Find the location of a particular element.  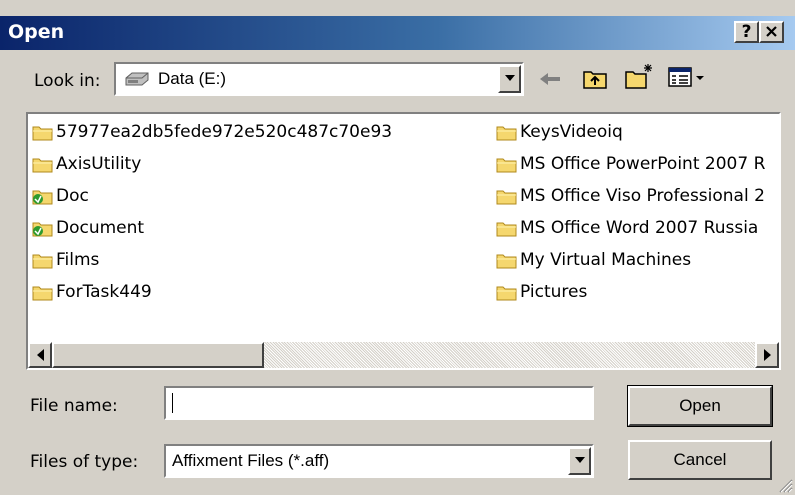

scroll-right-button is located at coordinates (767, 355).